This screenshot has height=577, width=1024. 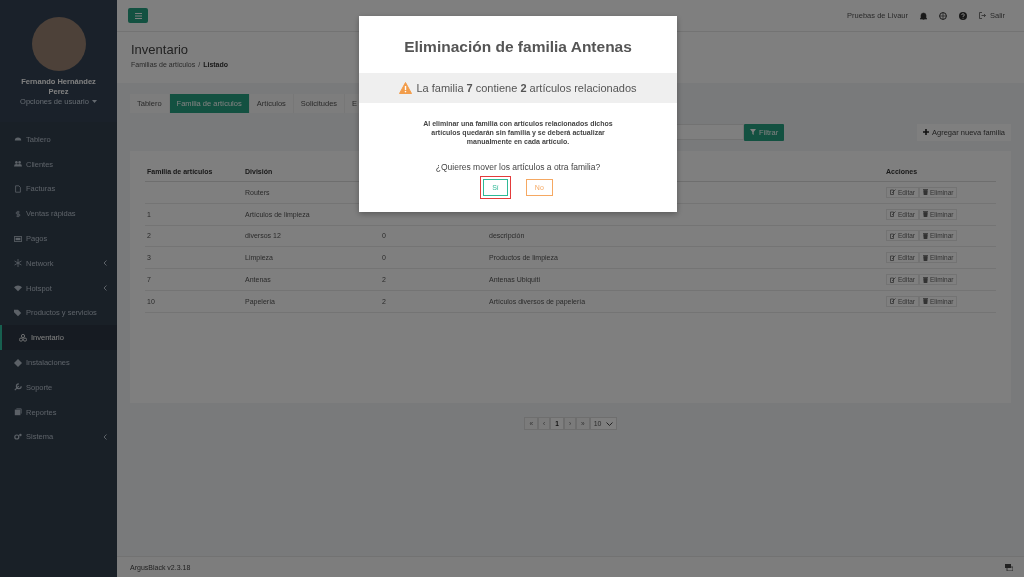 What do you see at coordinates (160, 49) in the screenshot?
I see `page-title: Inventario` at bounding box center [160, 49].